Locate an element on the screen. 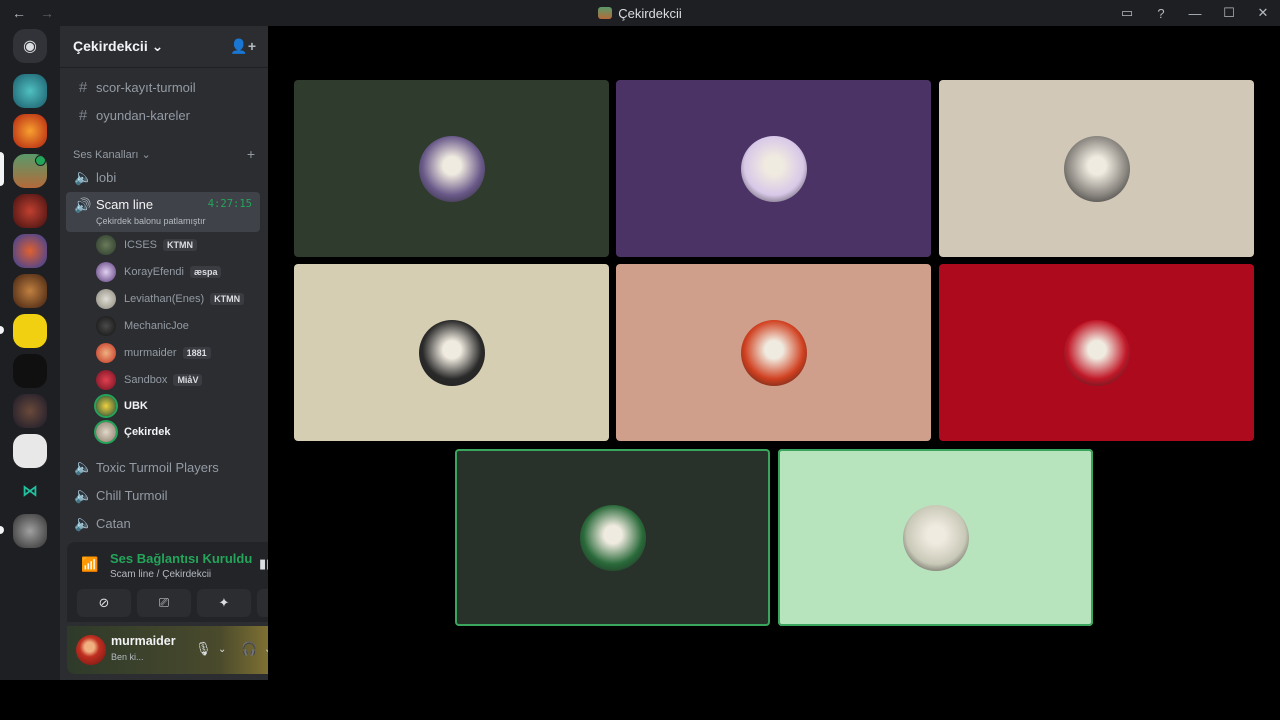 The height and width of the screenshot is (720, 1280). add-channel-icon: + is located at coordinates (251, 154).